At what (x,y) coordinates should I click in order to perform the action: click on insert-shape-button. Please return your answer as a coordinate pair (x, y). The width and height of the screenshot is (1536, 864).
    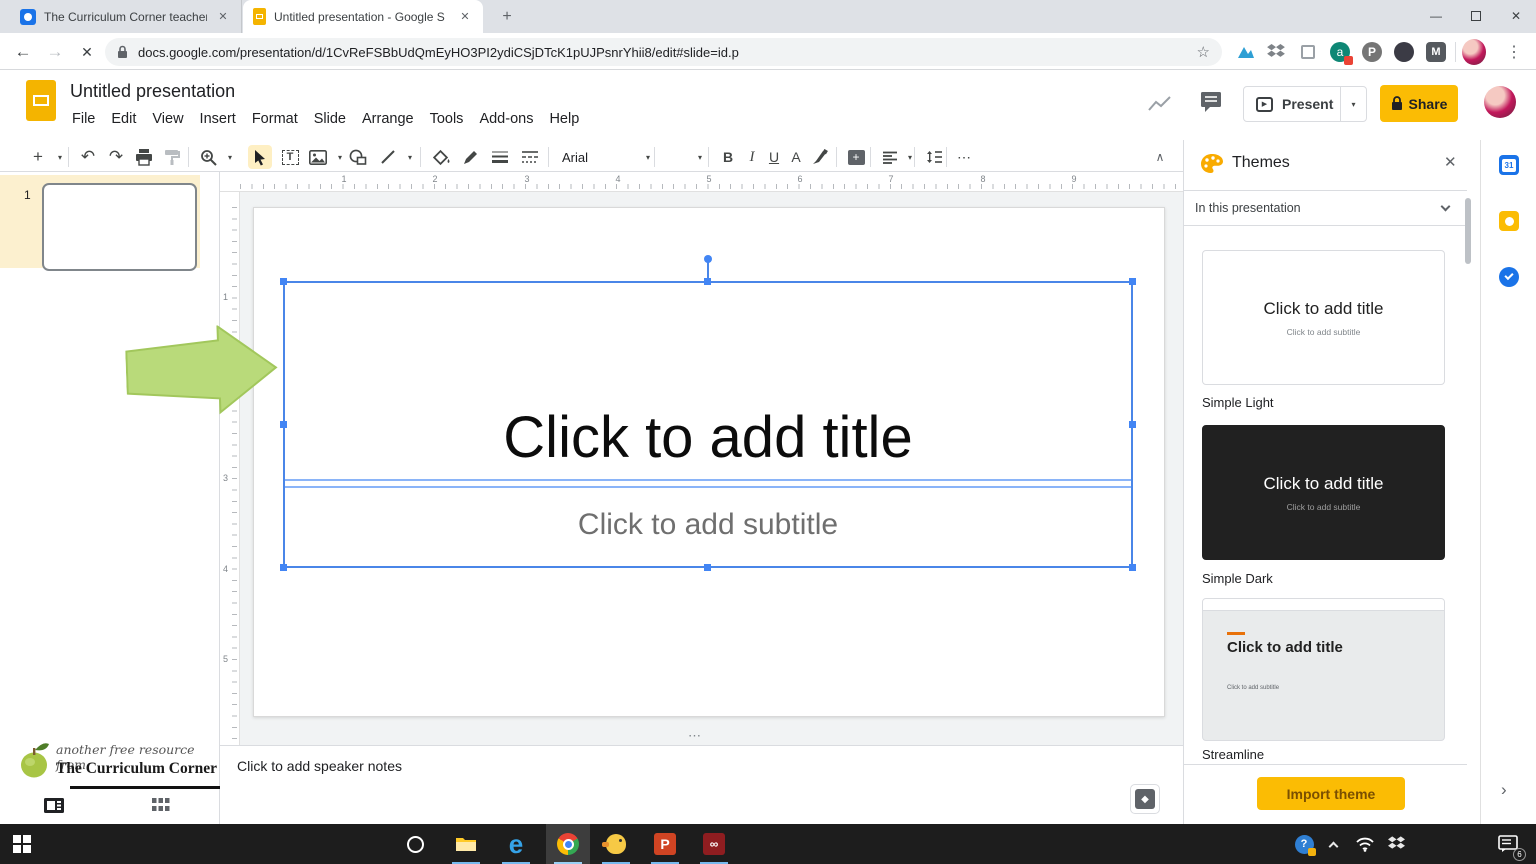
    Looking at the image, I should click on (358, 157).